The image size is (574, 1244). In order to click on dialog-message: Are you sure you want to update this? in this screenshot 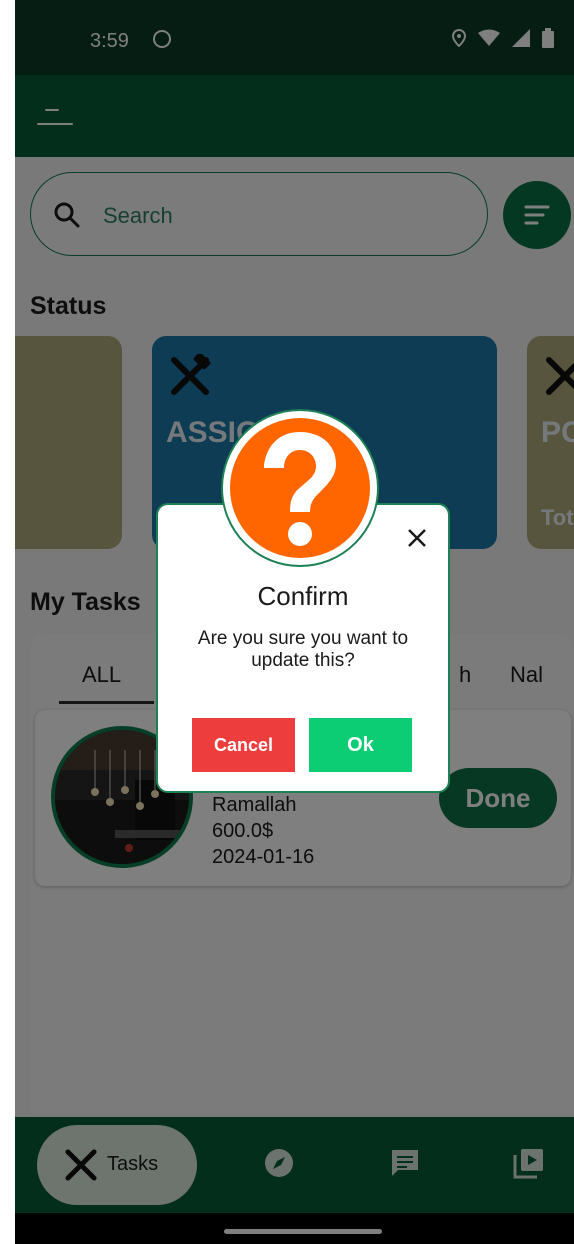, I will do `click(303, 649)`.